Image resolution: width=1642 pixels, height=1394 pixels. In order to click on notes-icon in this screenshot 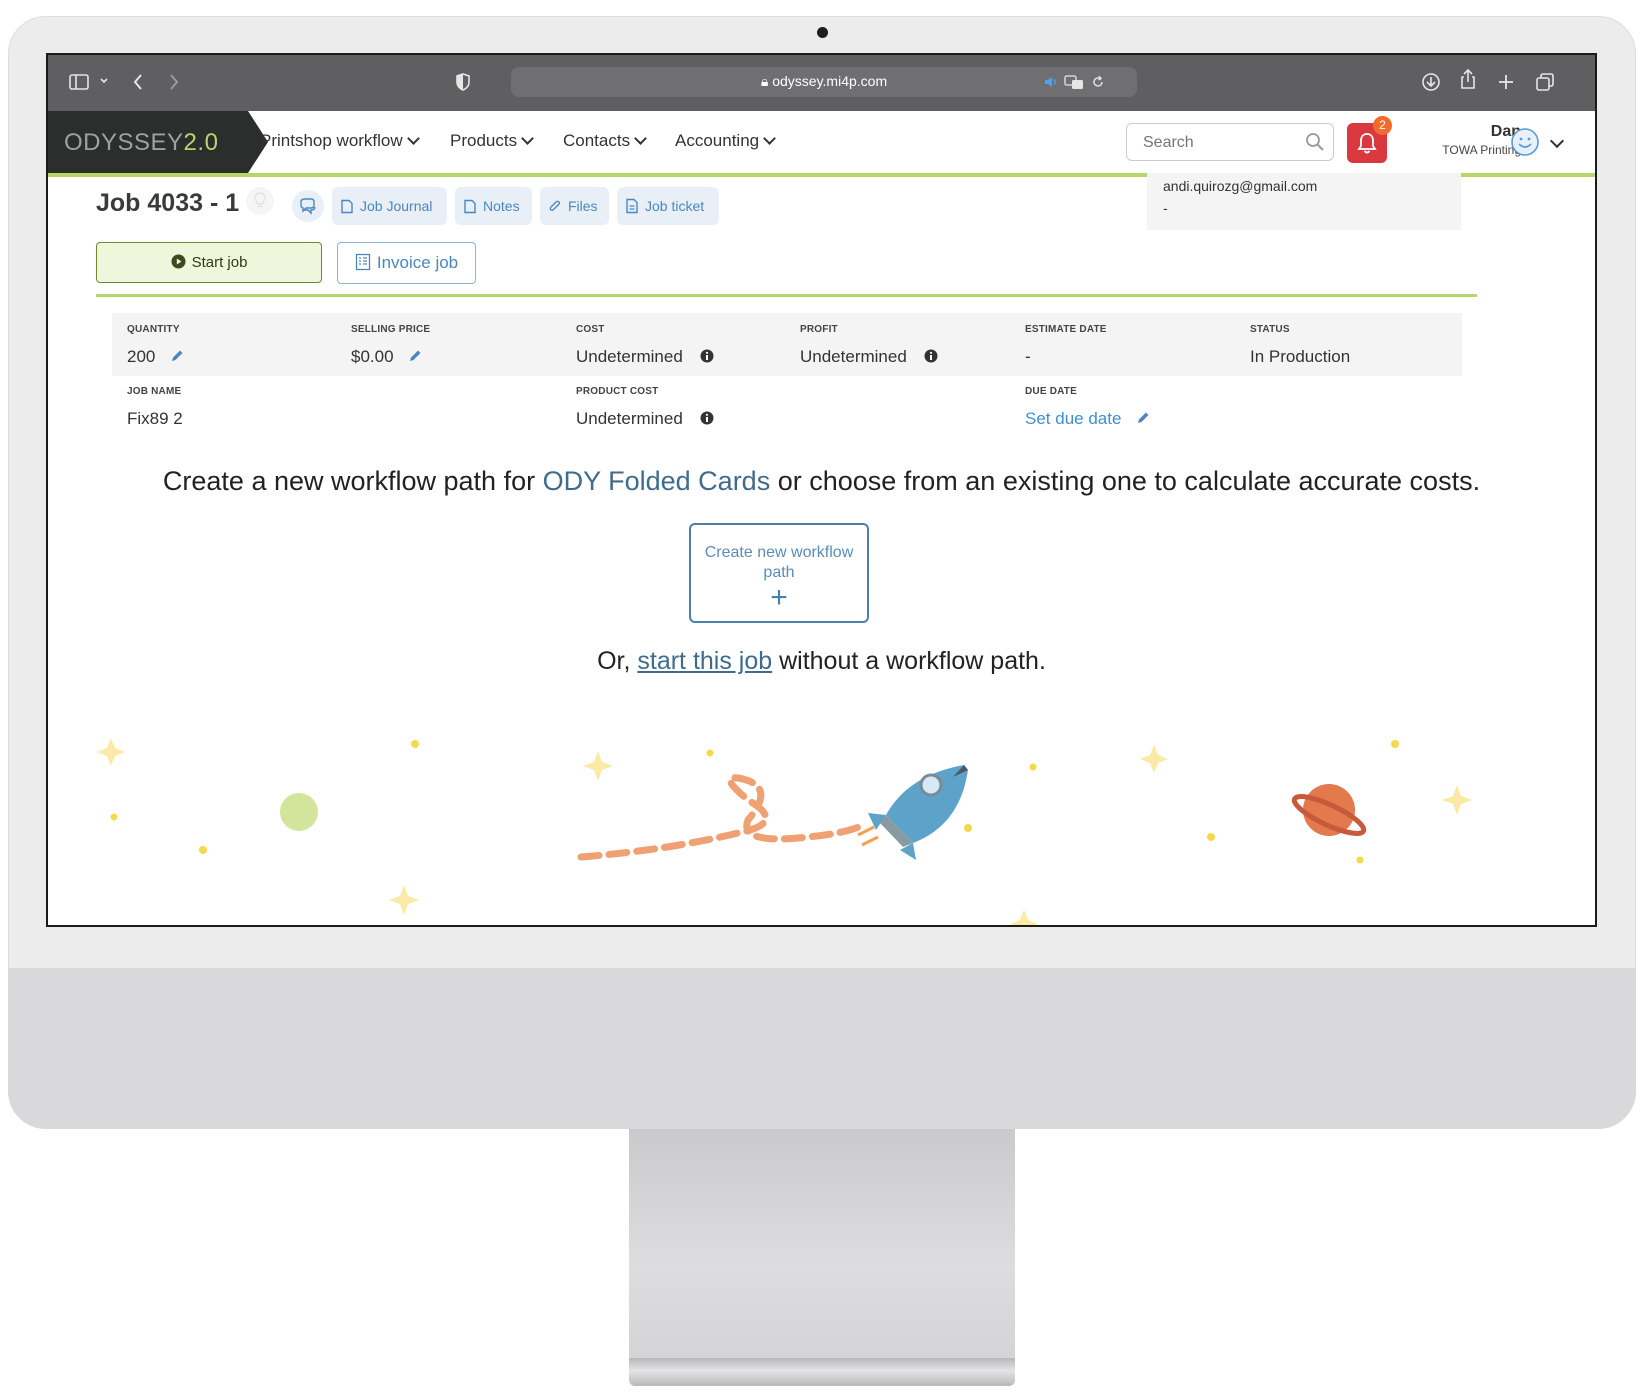, I will do `click(470, 206)`.